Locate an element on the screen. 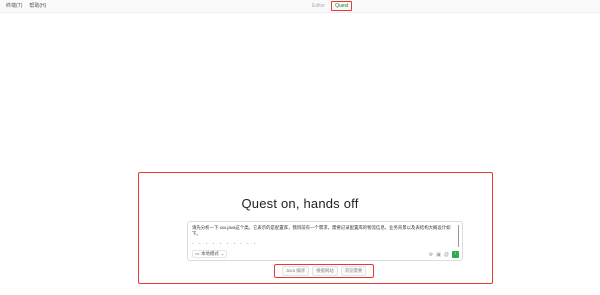 The height and width of the screenshot is (295, 600). mode-select-label: 本地模式 is located at coordinates (210, 253).